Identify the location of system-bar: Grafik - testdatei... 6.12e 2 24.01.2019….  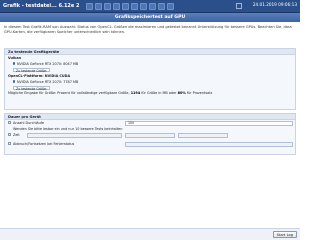
(150, 6).